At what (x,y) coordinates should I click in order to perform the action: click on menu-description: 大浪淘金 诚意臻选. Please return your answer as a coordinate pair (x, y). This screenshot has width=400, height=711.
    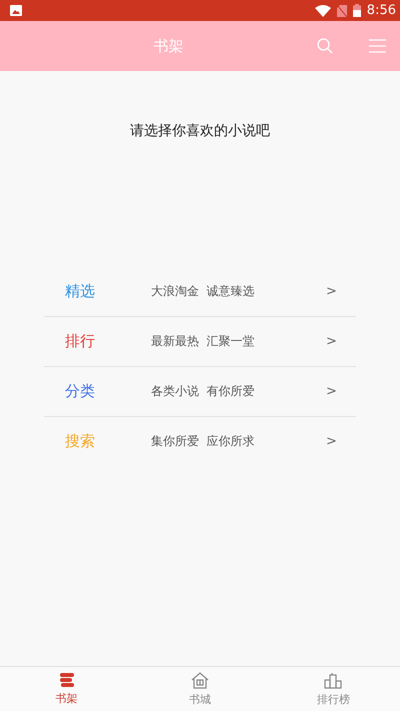
    Looking at the image, I should click on (203, 291).